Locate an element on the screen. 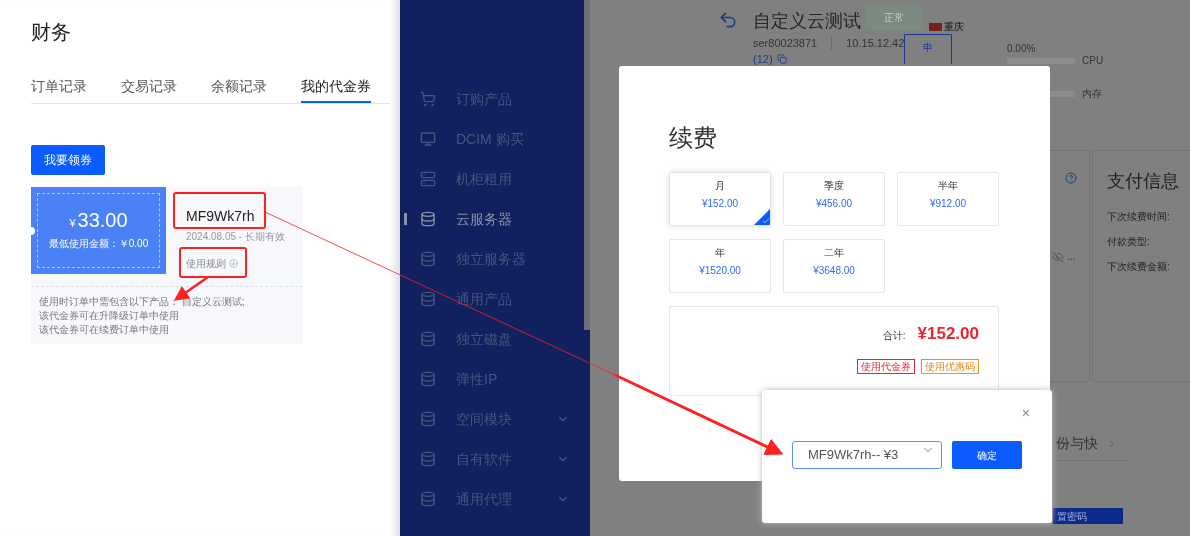 This screenshot has width=1190, height=536. min-spend-text: 最低使用金额：￥0.00 is located at coordinates (98, 244).